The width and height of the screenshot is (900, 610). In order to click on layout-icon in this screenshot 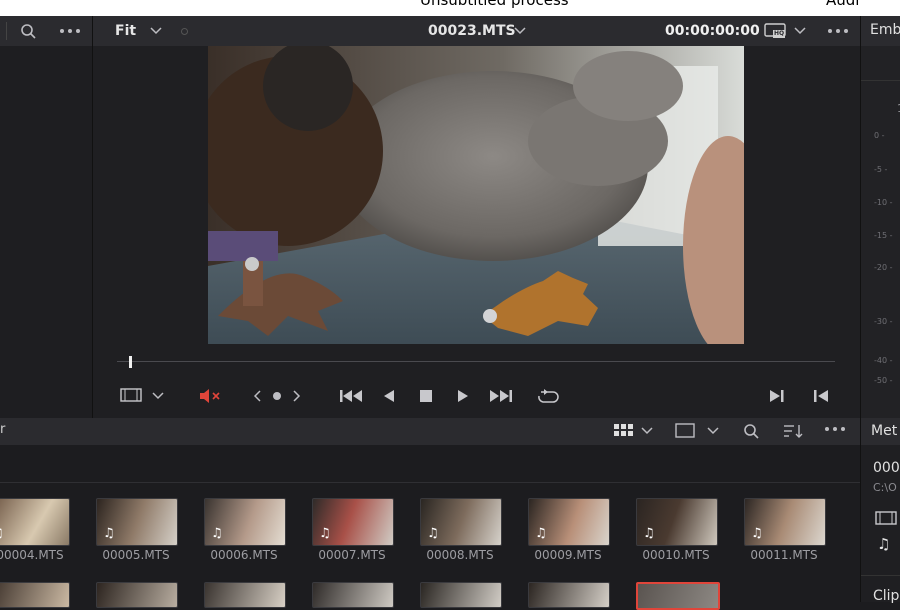, I will do `click(686, 431)`.